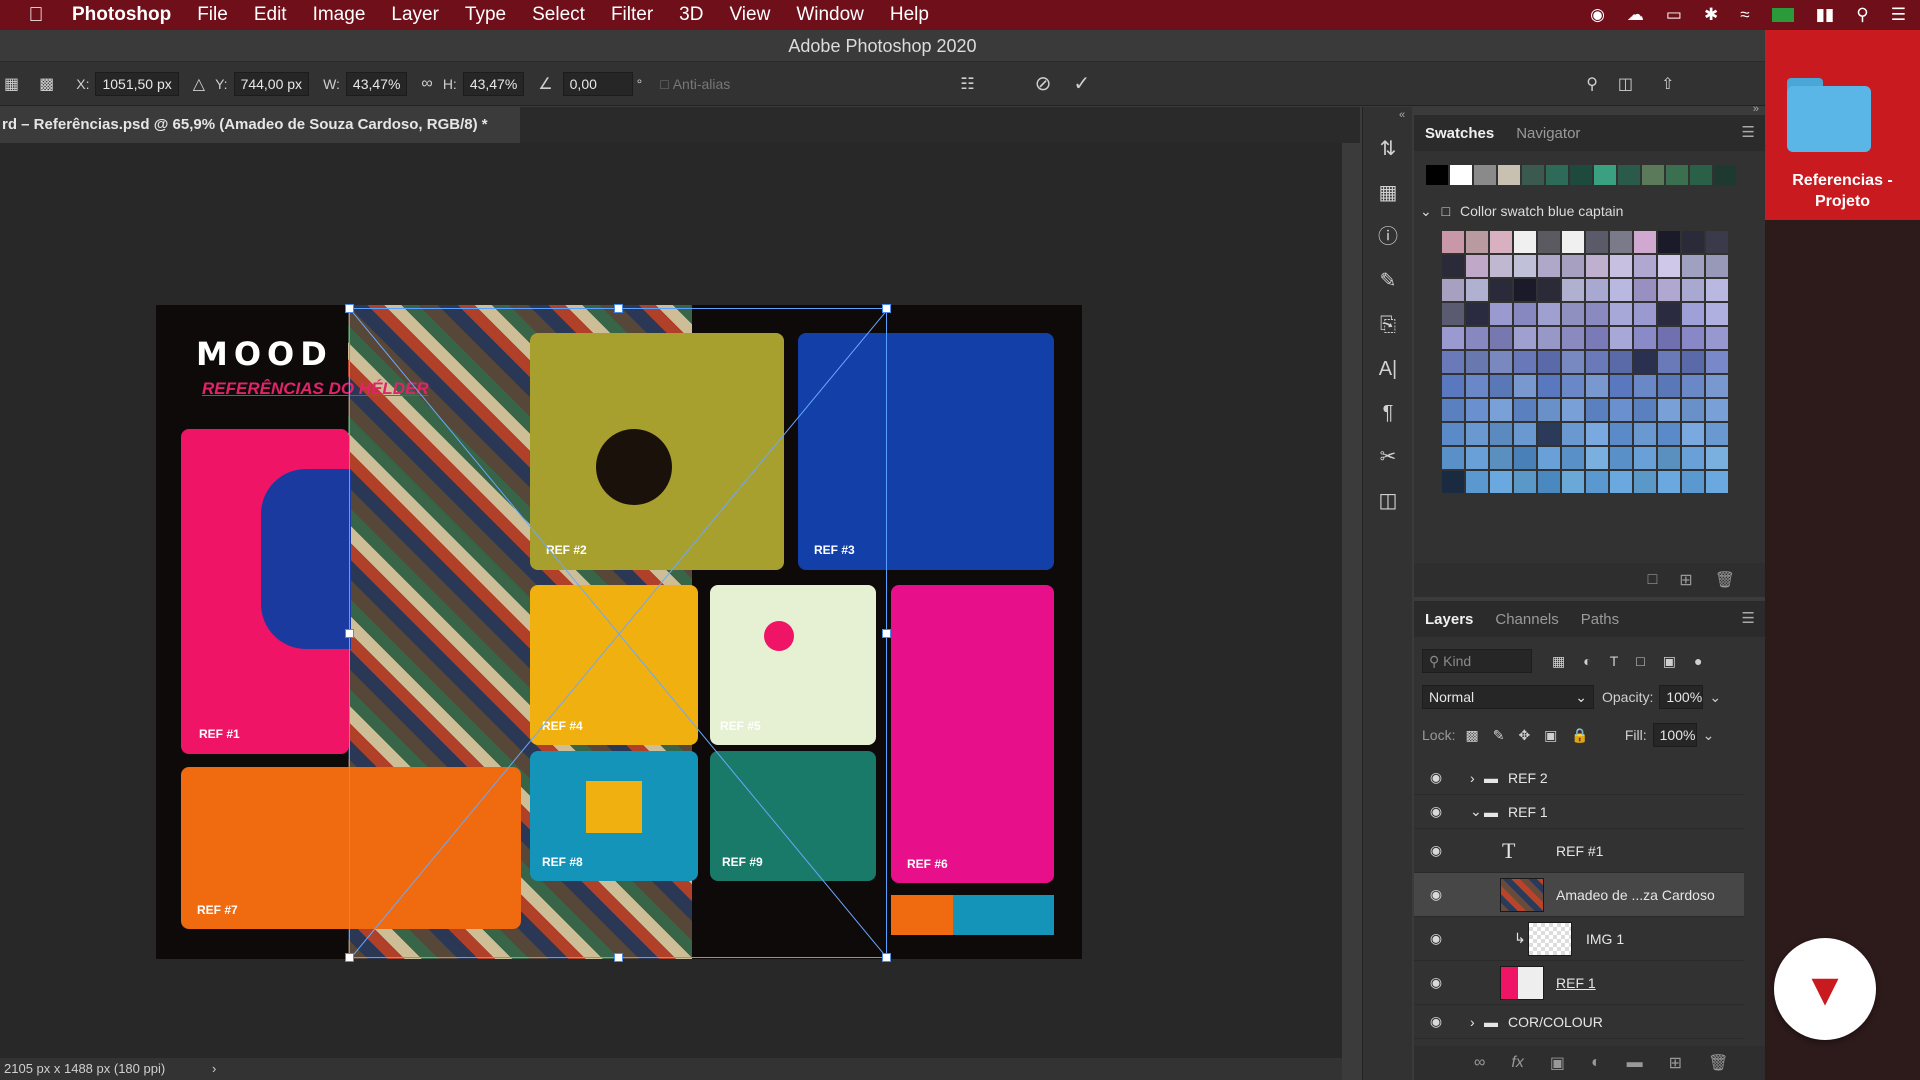 This screenshot has width=1920, height=1080. Describe the element at coordinates (1388, 457) in the screenshot. I see `tool-presets-icon: ✂` at that location.